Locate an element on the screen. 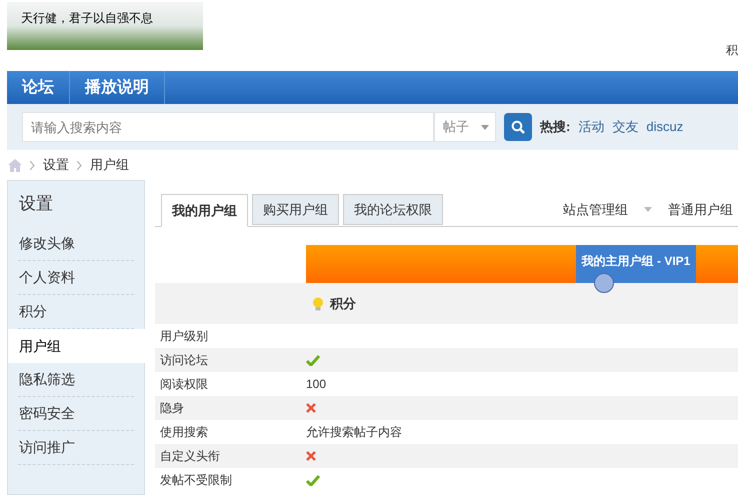 Image resolution: width=738 pixels, height=495 pixels. group-link: 站点管理组 is located at coordinates (595, 209).